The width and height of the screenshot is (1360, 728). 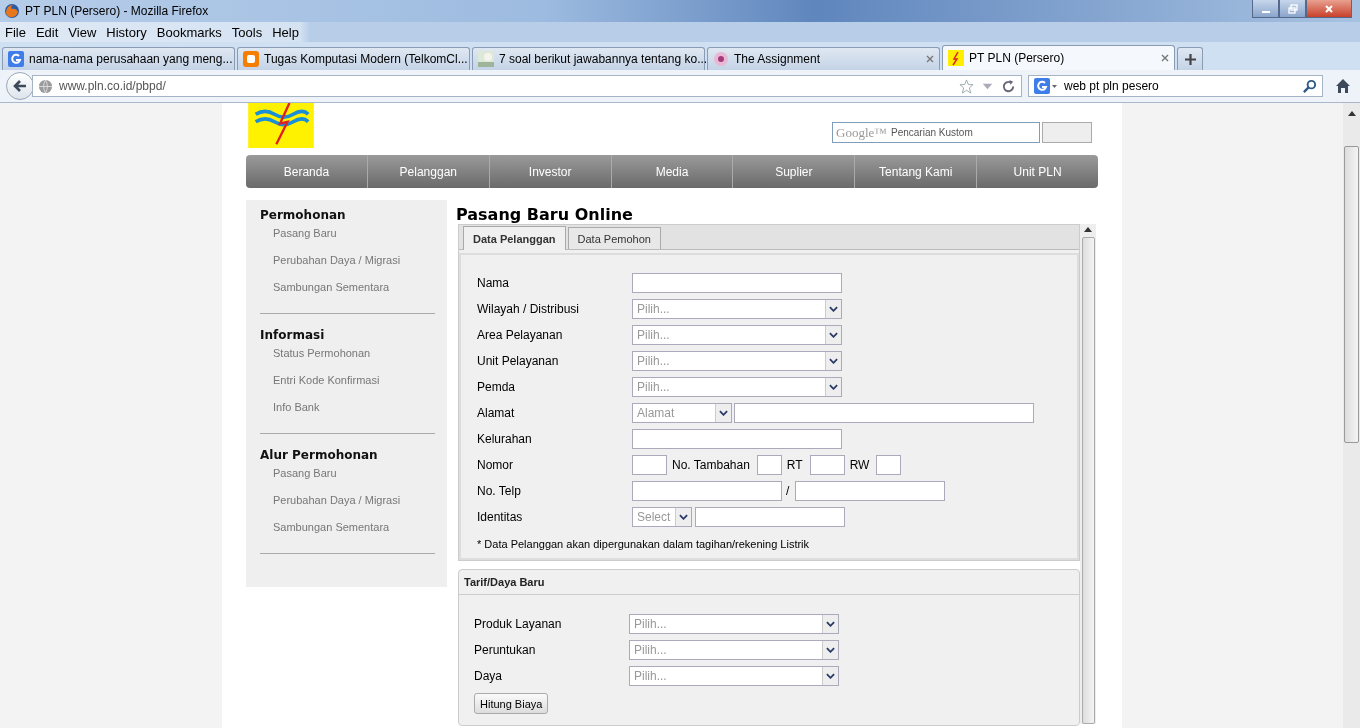 What do you see at coordinates (306, 171) in the screenshot?
I see `nav-link: Beranda` at bounding box center [306, 171].